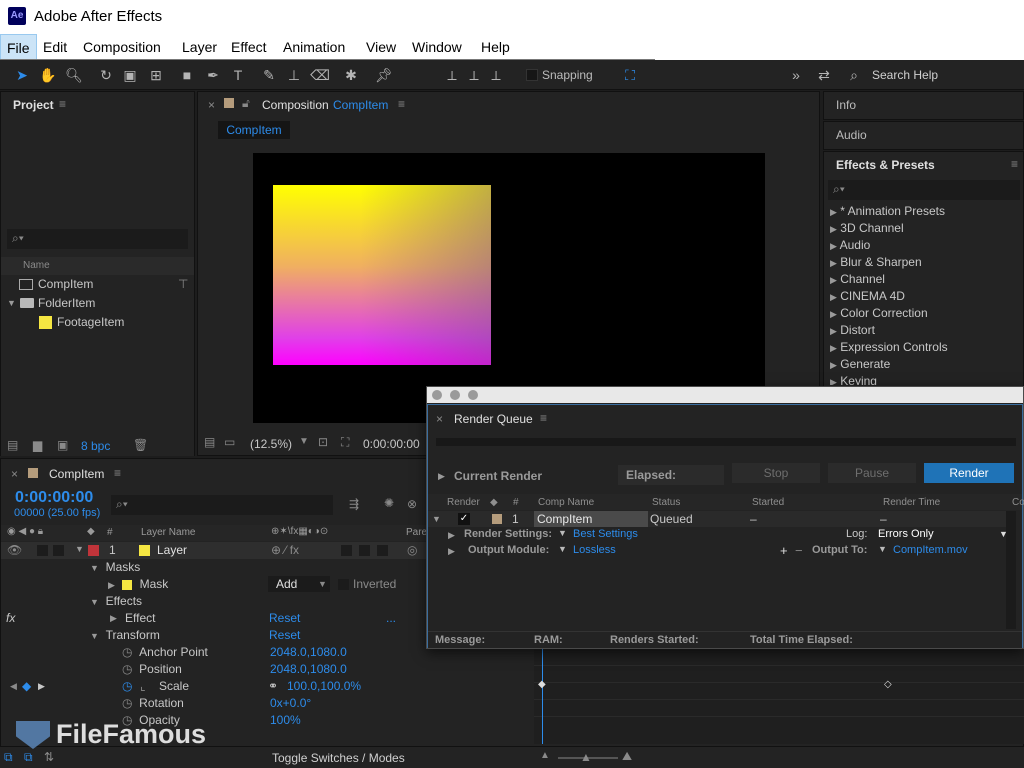  I want to click on menu-edit: Edit, so click(55, 47).